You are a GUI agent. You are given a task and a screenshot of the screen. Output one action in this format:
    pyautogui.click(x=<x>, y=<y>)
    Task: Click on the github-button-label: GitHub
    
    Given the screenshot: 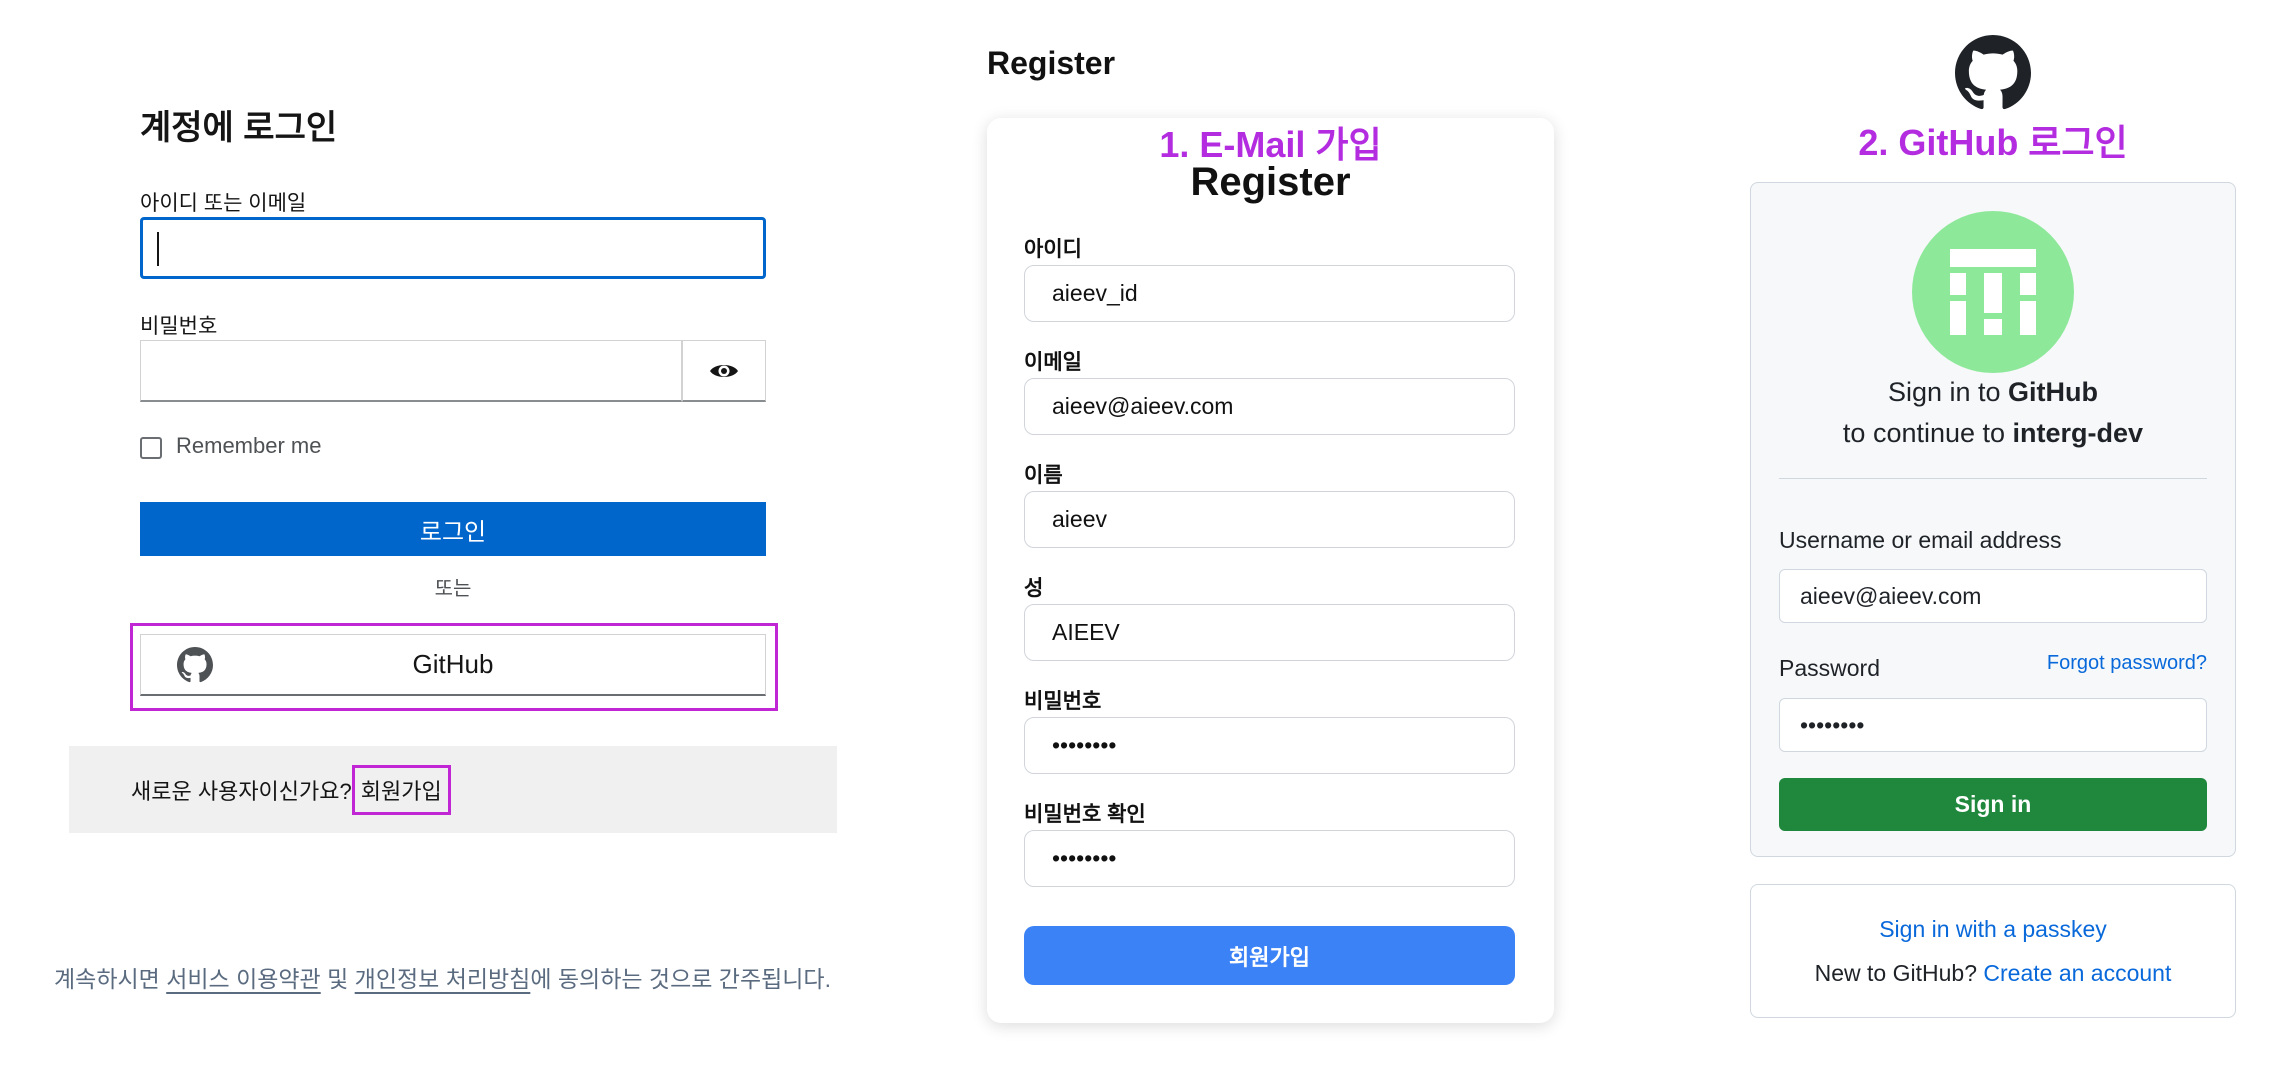 What is the action you would take?
    pyautogui.click(x=453, y=664)
    